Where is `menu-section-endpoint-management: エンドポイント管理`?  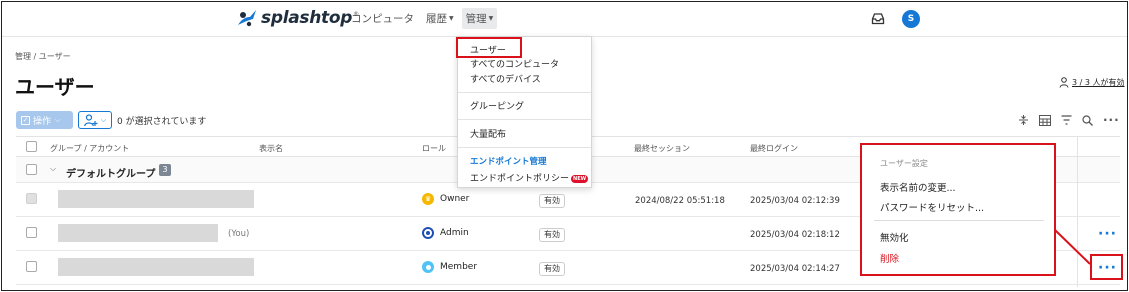
menu-section-endpoint-management: エンドポイント管理 is located at coordinates (508, 162).